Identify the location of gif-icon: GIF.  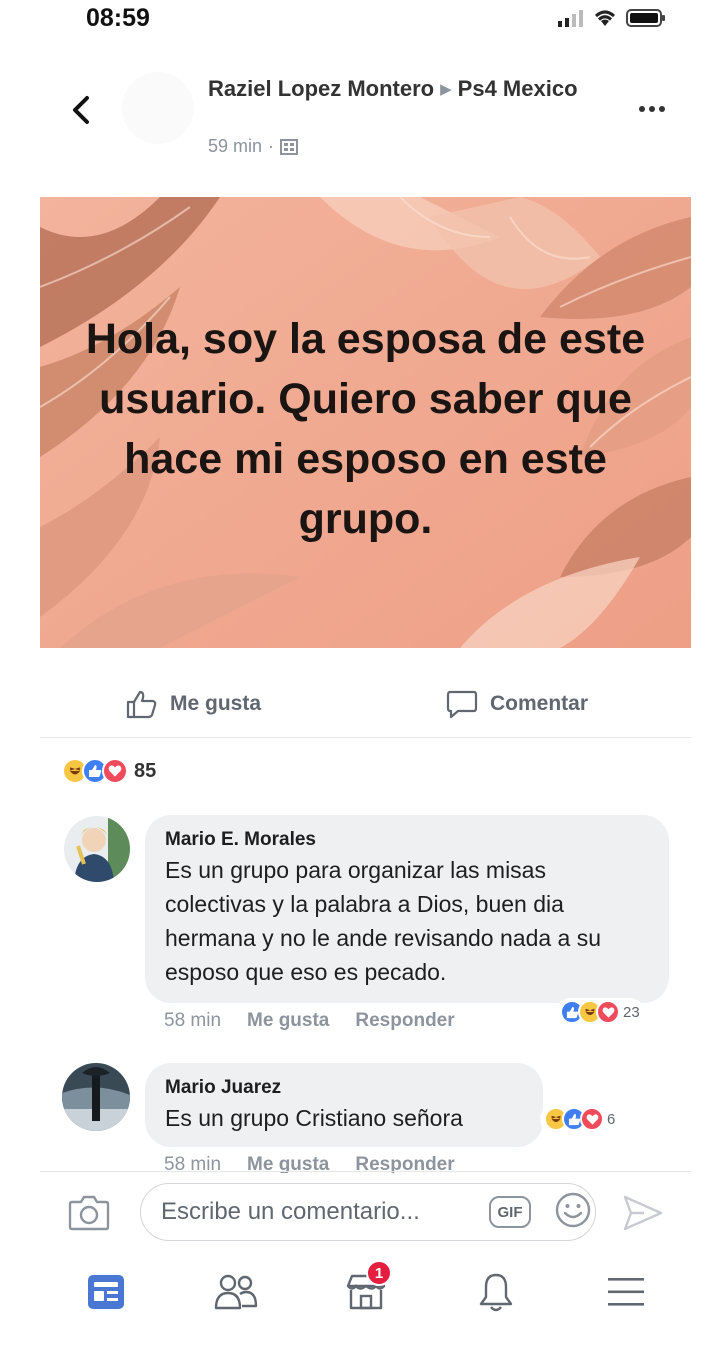
(510, 1212).